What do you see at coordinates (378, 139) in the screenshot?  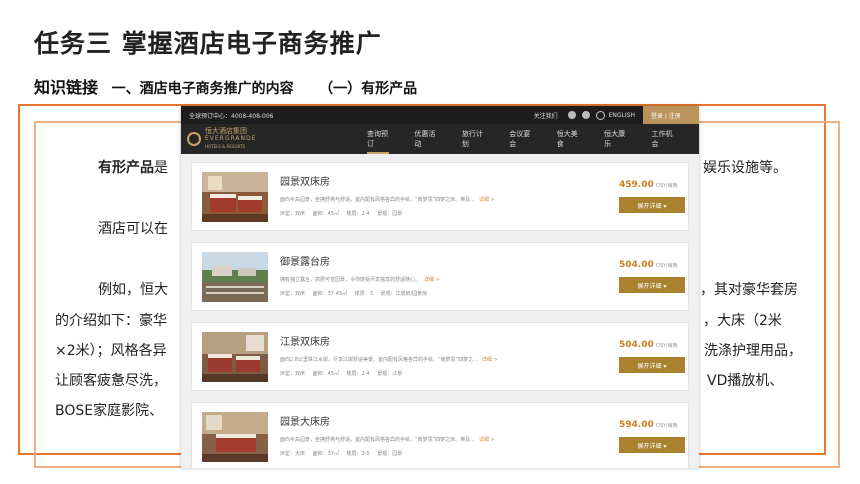 I see `nav-item-booking: 查询预订` at bounding box center [378, 139].